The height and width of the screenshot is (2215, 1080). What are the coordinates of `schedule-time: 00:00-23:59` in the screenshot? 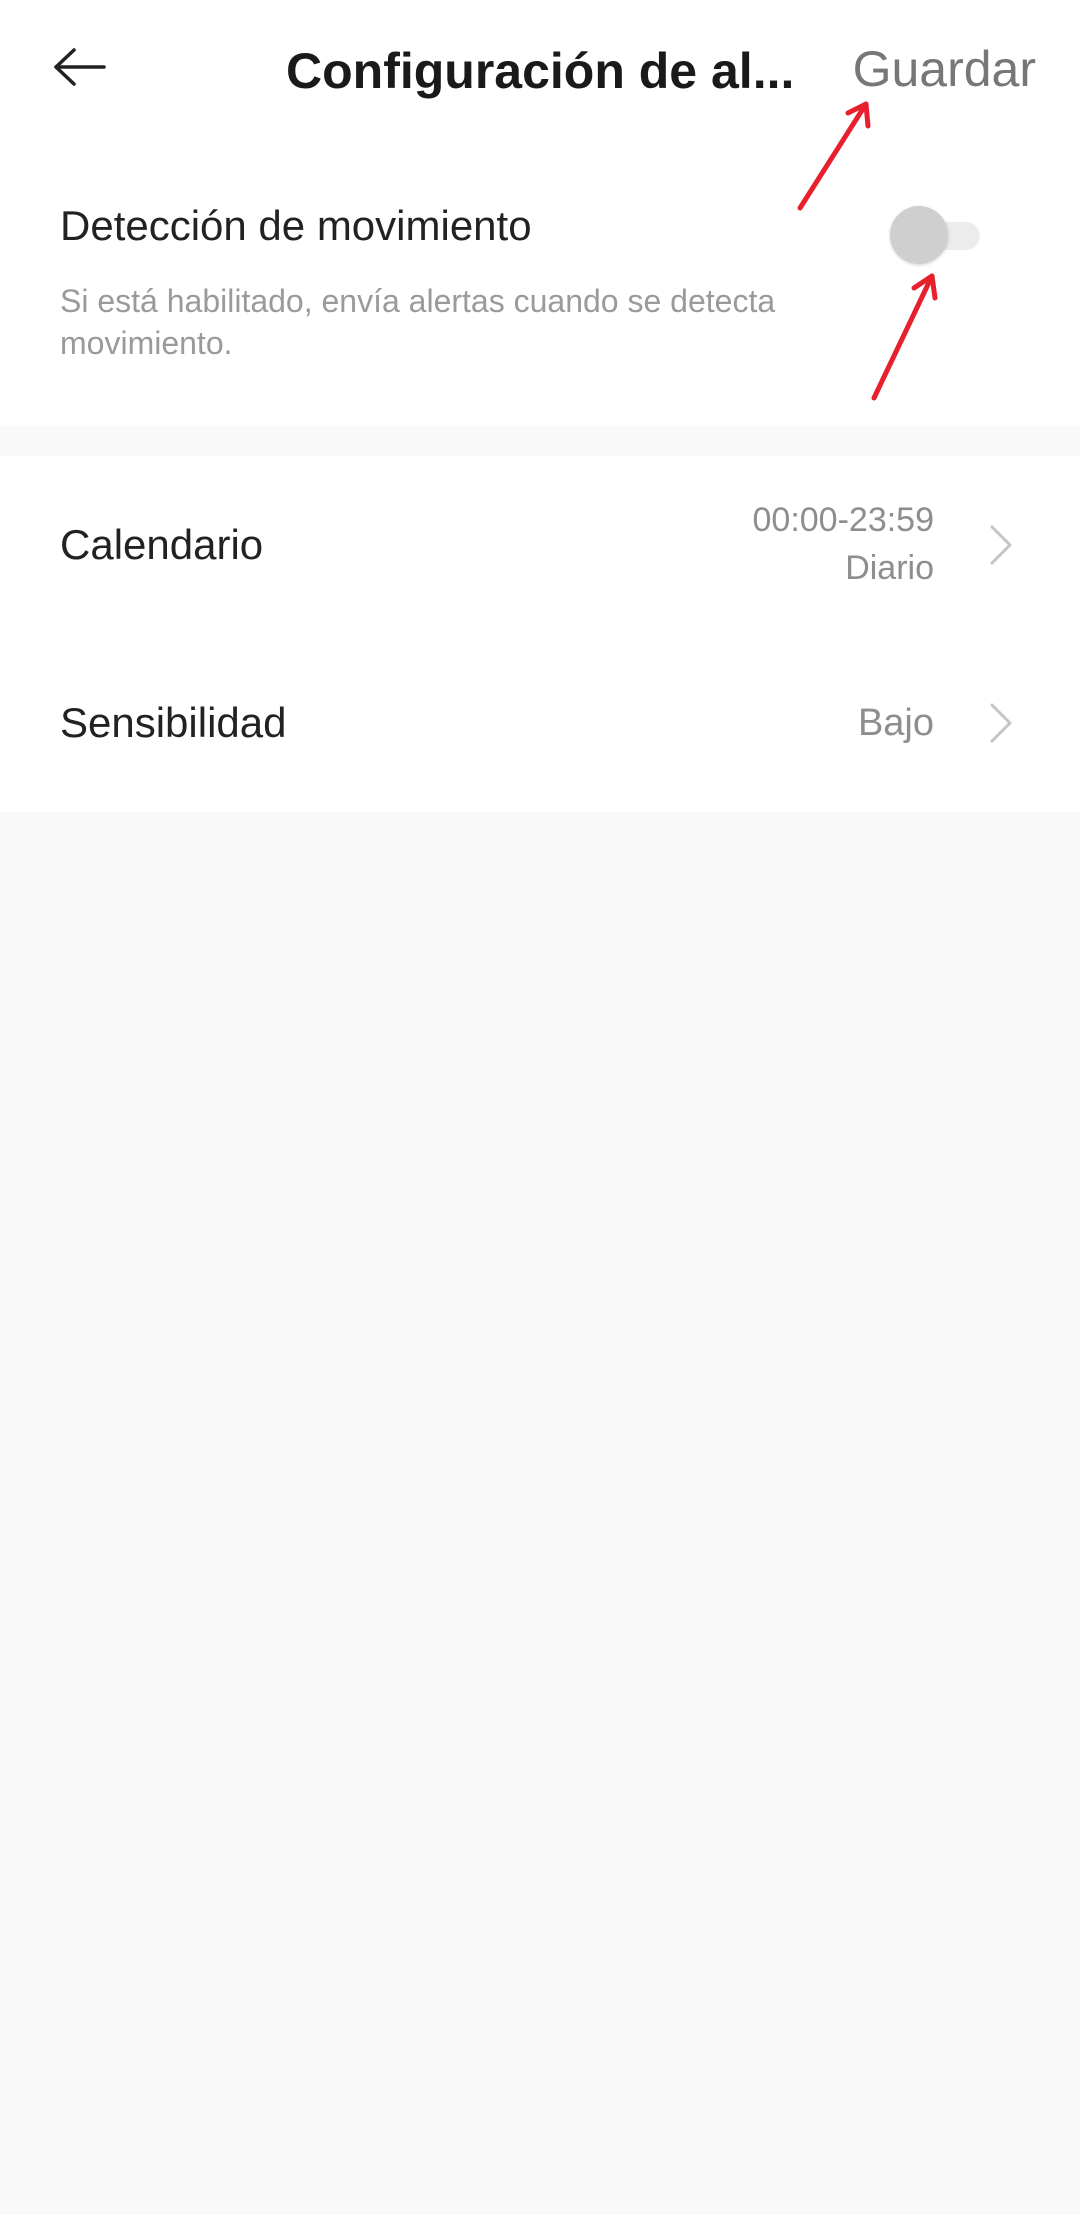 It's located at (843, 520).